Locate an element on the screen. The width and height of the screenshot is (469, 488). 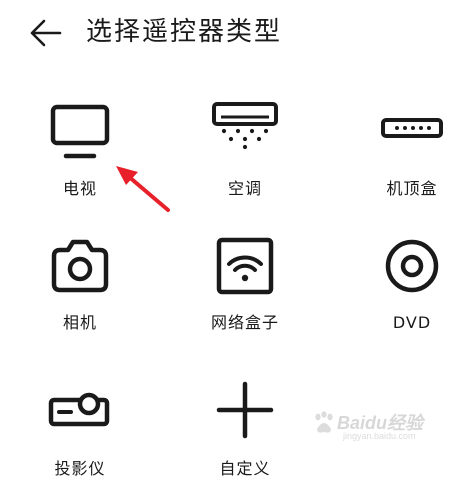
device-label-camera: 相机 is located at coordinates (79, 322).